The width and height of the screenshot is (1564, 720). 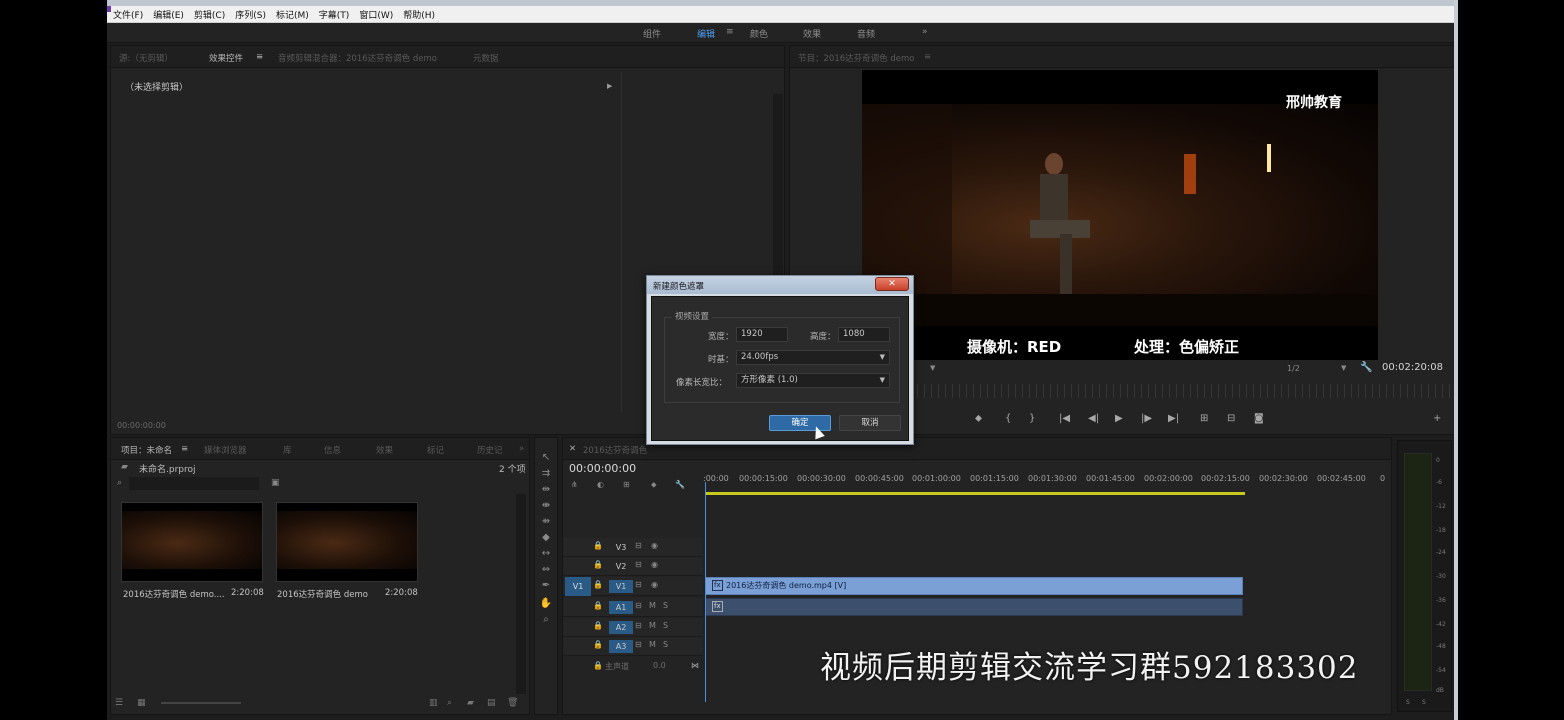 What do you see at coordinates (1424, 702) in the screenshot?
I see `solo-right-button: S` at bounding box center [1424, 702].